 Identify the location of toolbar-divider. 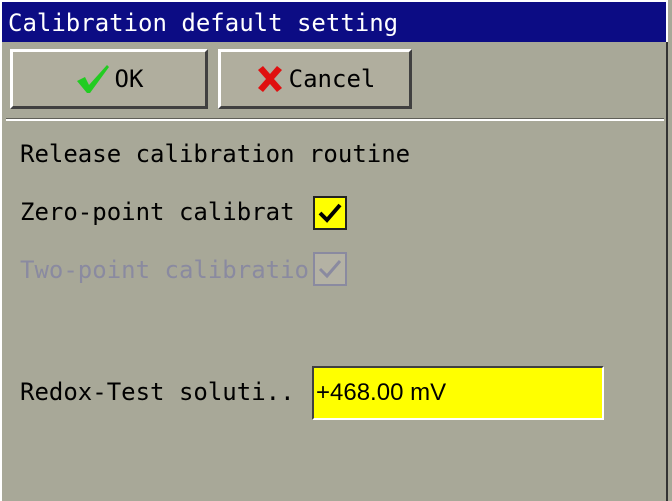
(335, 119).